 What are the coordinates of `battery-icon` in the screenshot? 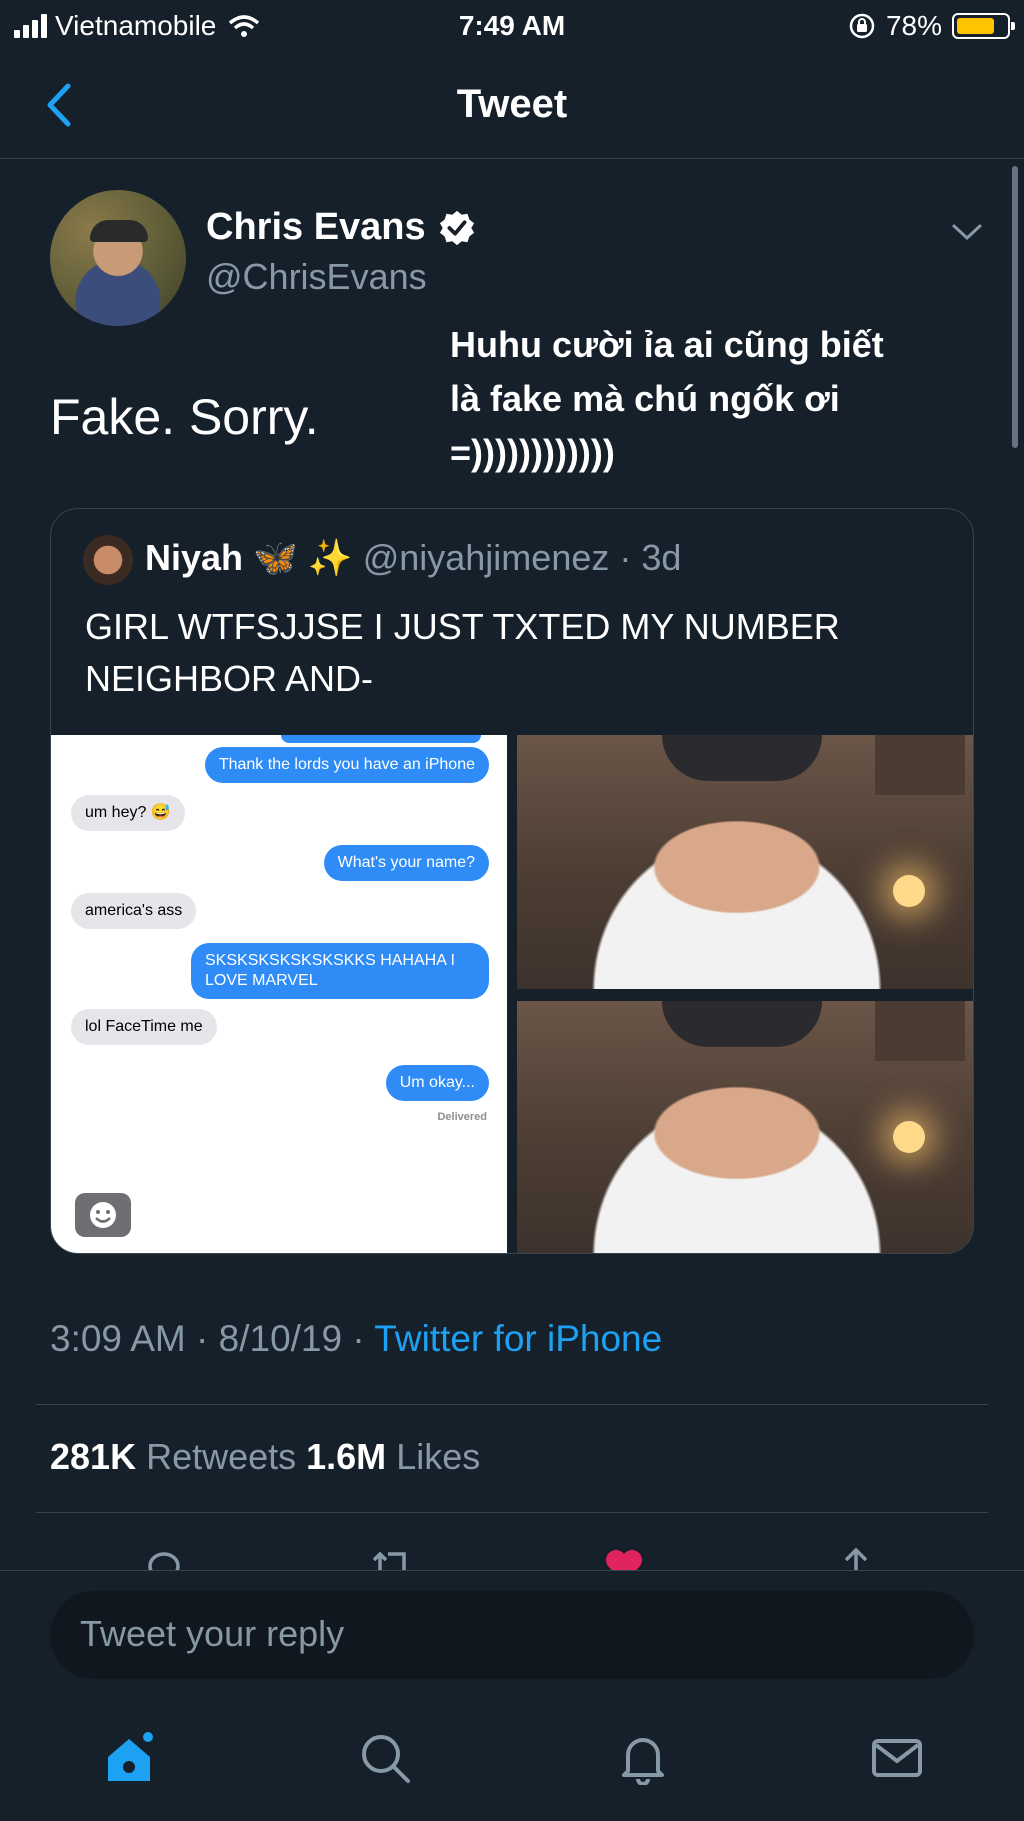 It's located at (983, 26).